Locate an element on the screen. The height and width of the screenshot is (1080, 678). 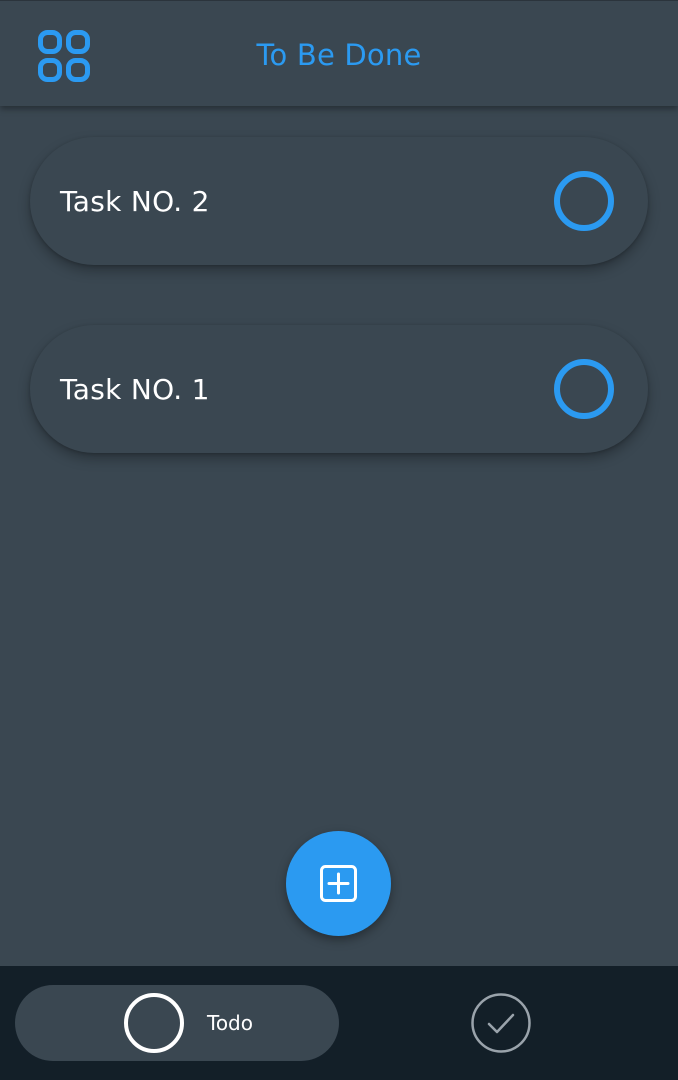
app-bar: To Be Done is located at coordinates (339, 53).